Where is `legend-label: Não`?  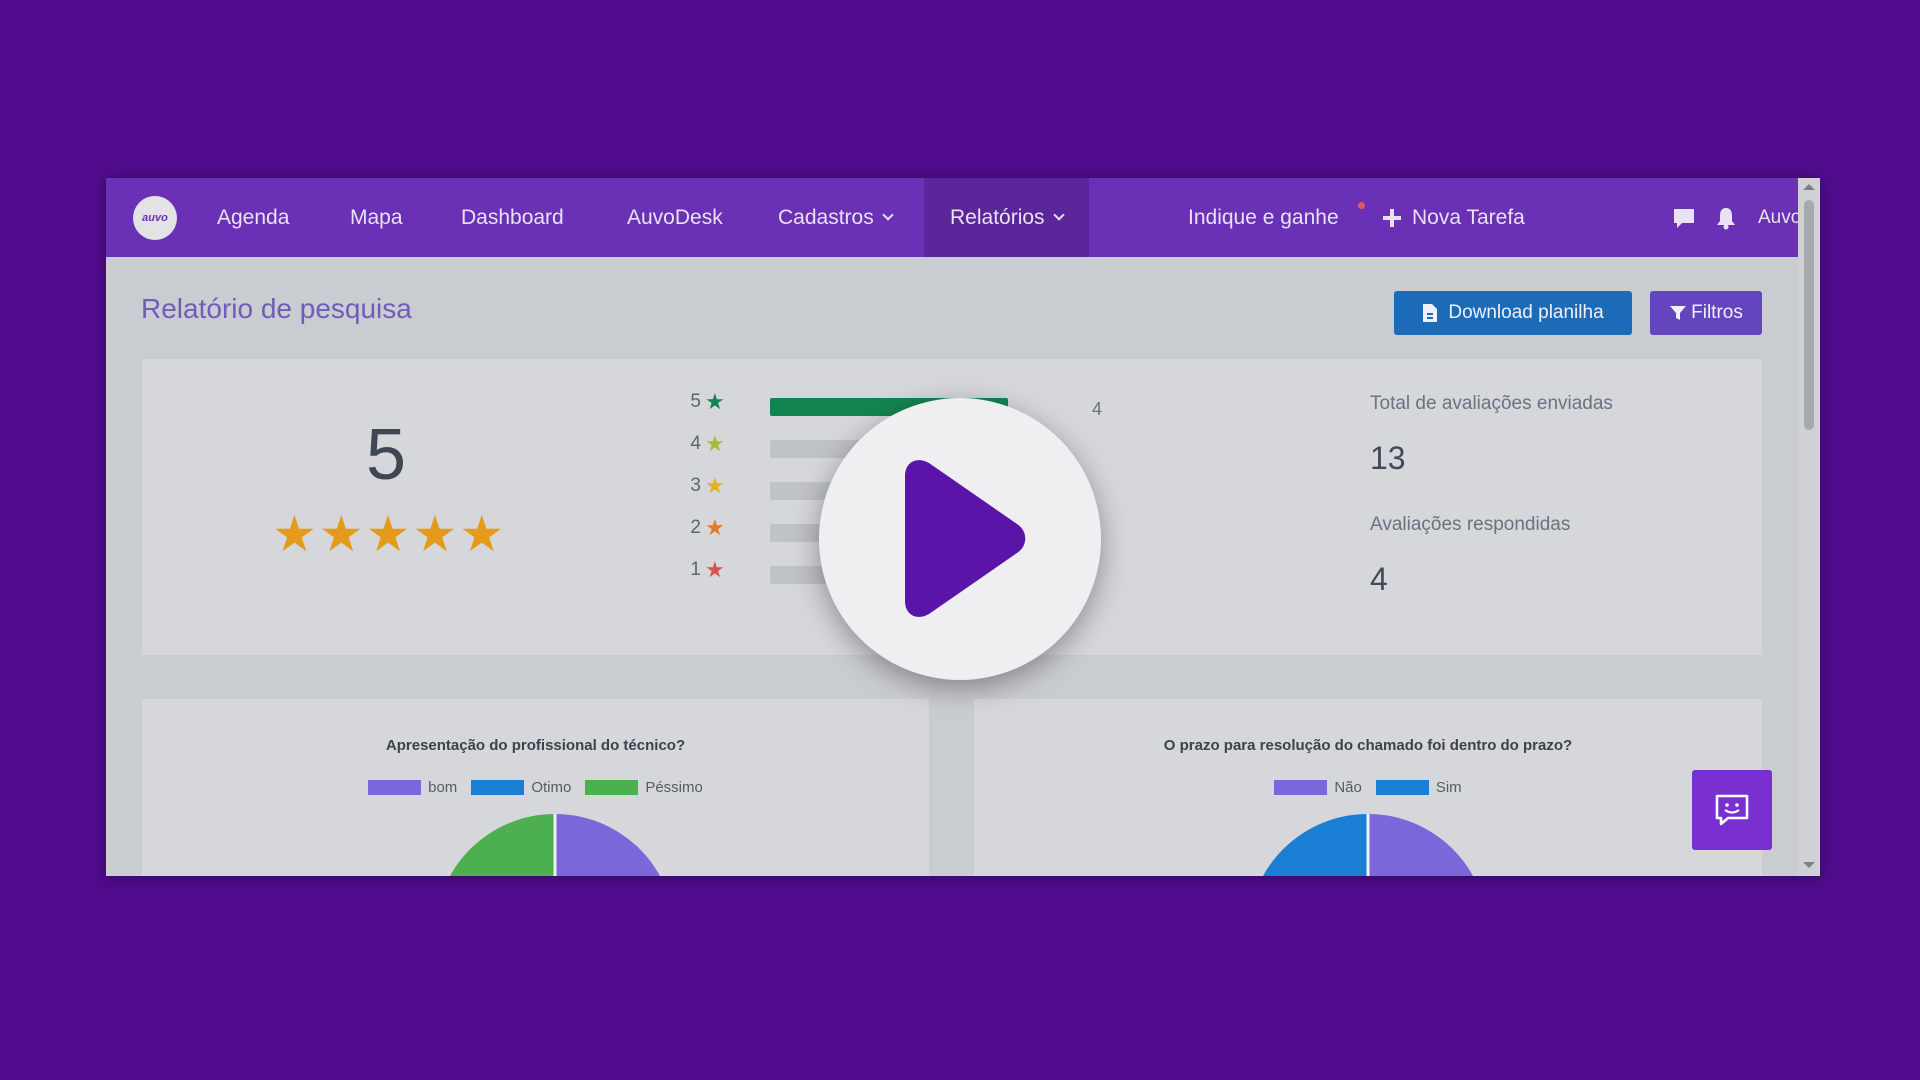 legend-label: Não is located at coordinates (1348, 787).